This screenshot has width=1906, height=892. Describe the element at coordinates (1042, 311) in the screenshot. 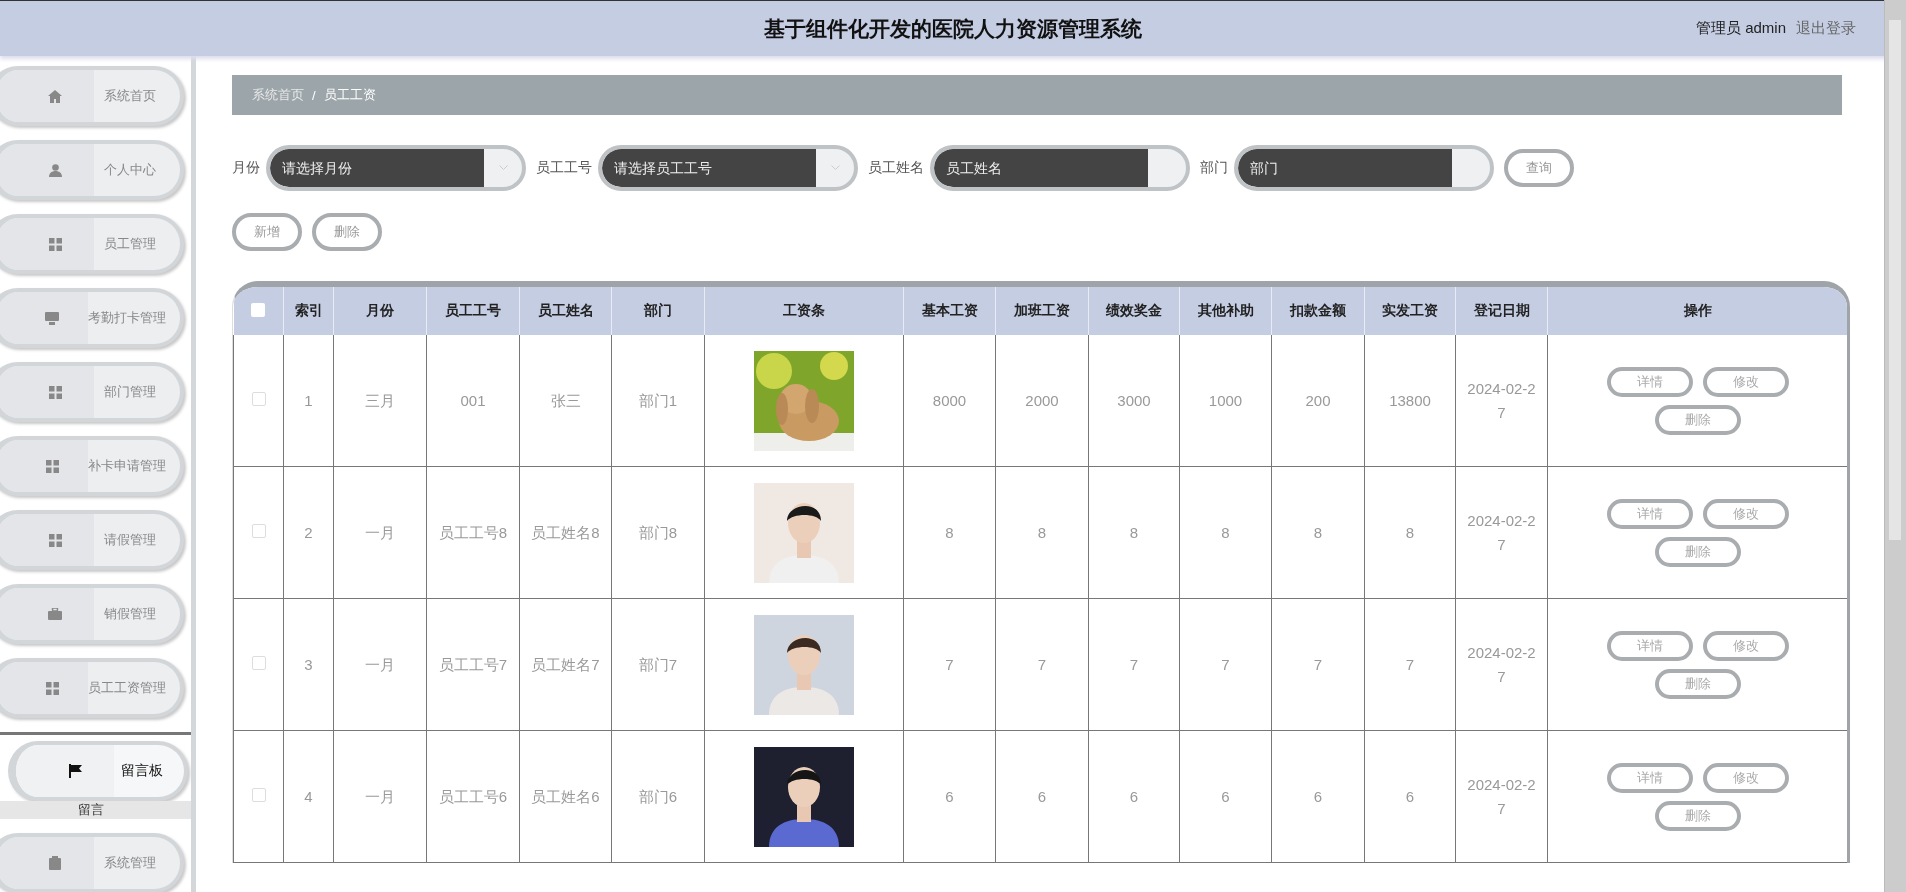

I see `column-header: 加班工资` at that location.